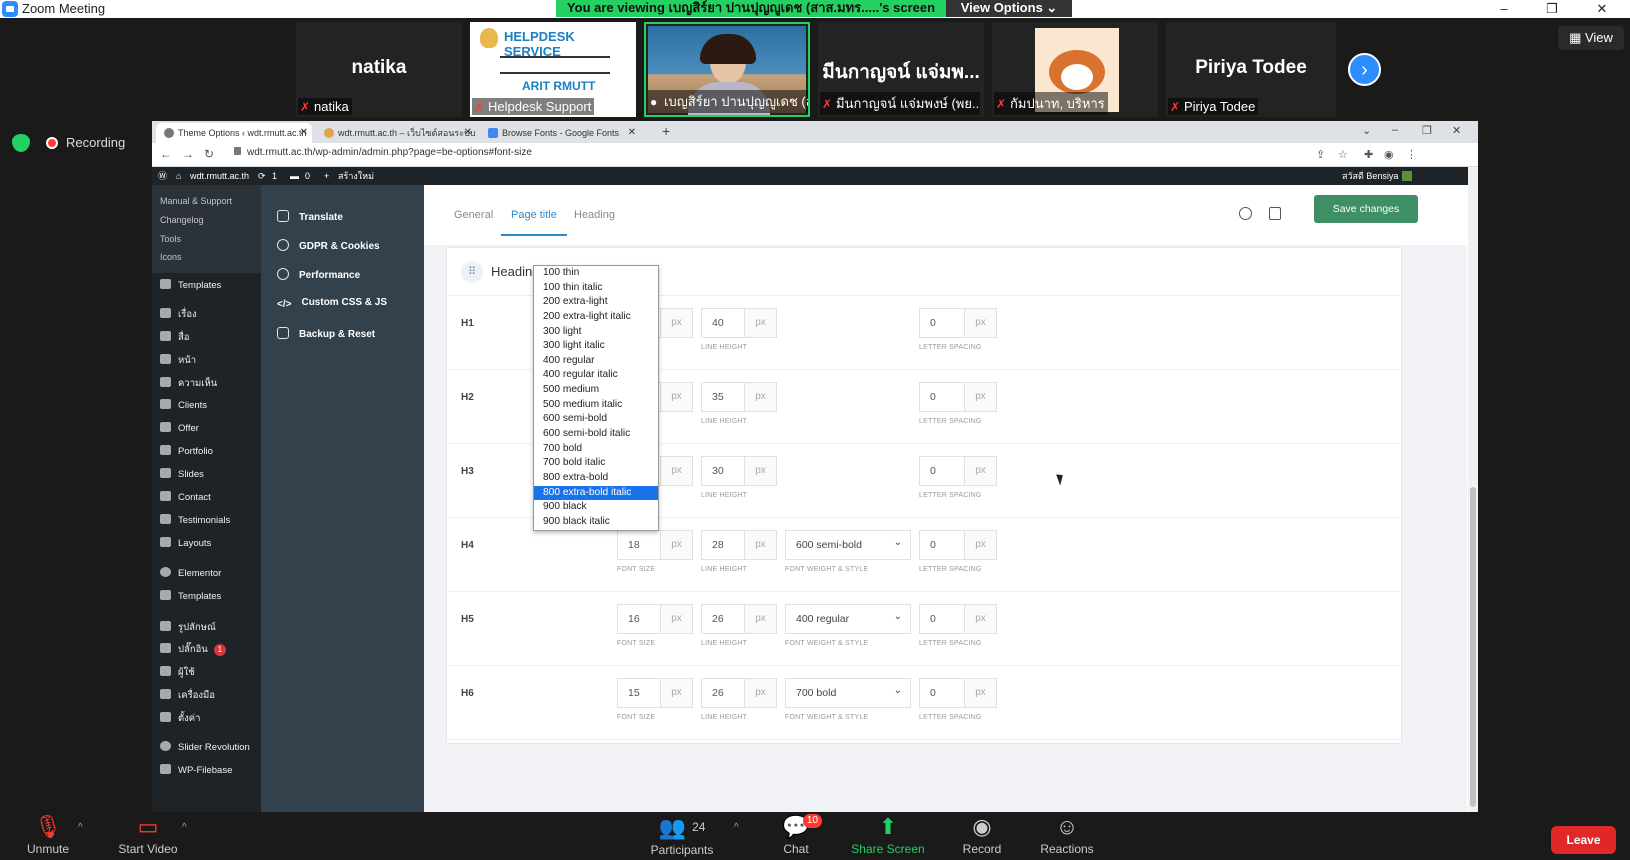  I want to click on font-weight-option: 300 light italic, so click(596, 346).